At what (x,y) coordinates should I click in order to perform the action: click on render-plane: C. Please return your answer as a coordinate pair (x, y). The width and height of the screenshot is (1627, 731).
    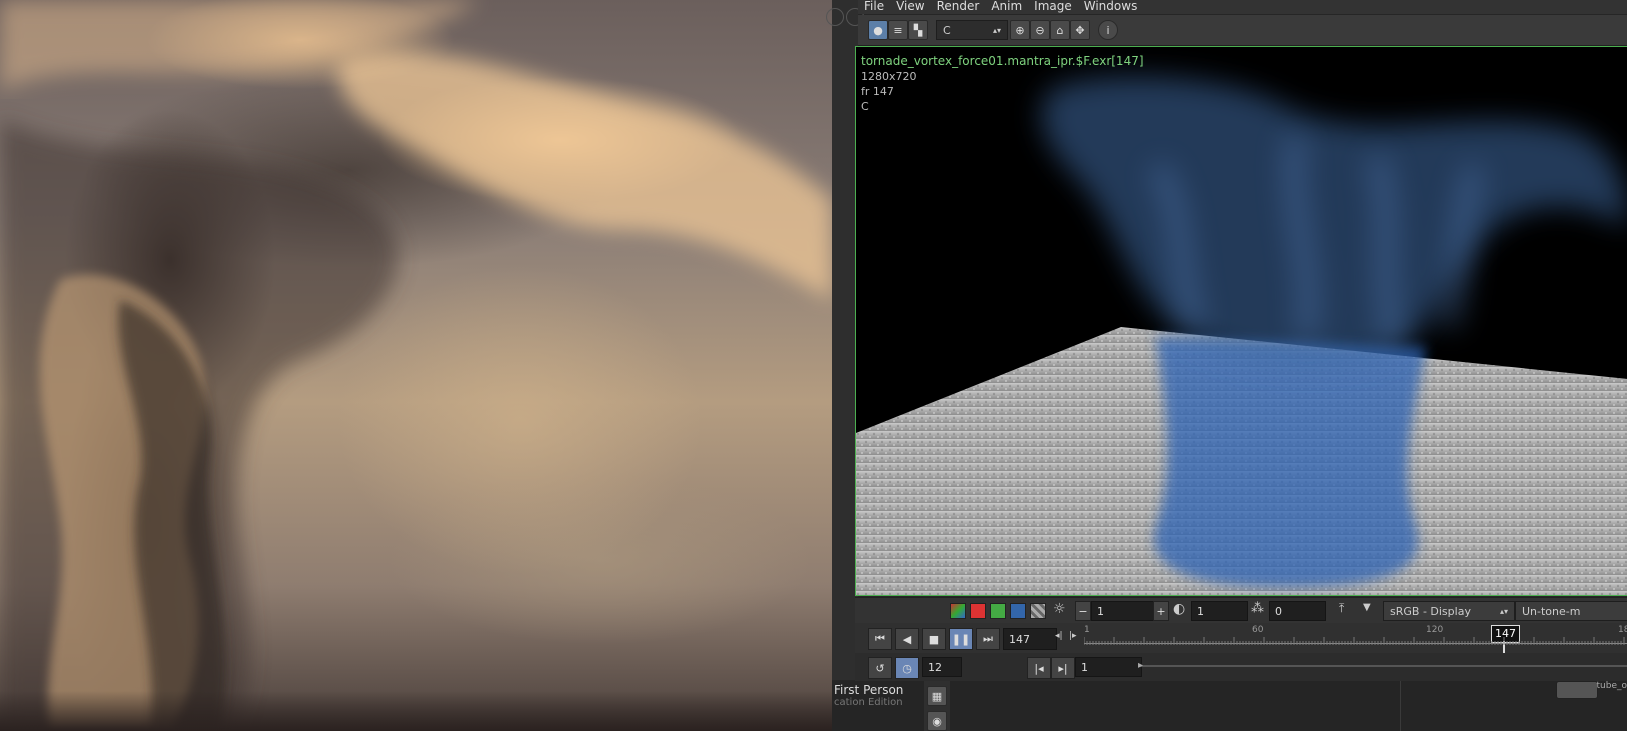
    Looking at the image, I should click on (865, 106).